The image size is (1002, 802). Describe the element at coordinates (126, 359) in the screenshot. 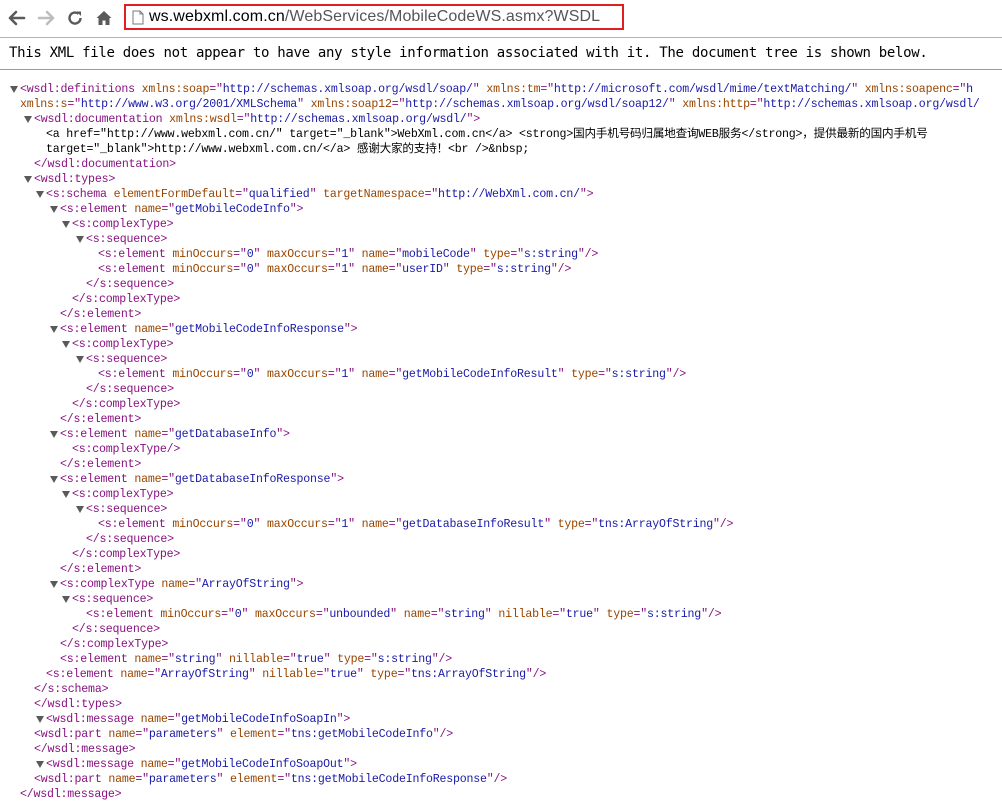

I see `xml-line: <s:sequence>` at that location.